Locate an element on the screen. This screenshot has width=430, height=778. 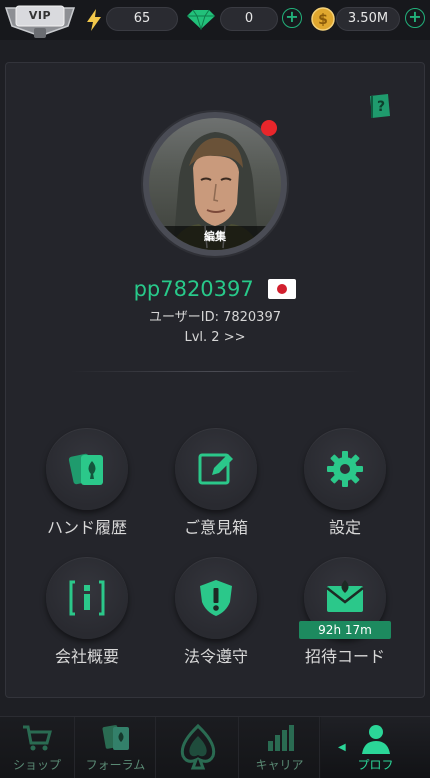
bottom-nav: ショップ フォーラム キャリア プロフ is located at coordinates (215, 747).